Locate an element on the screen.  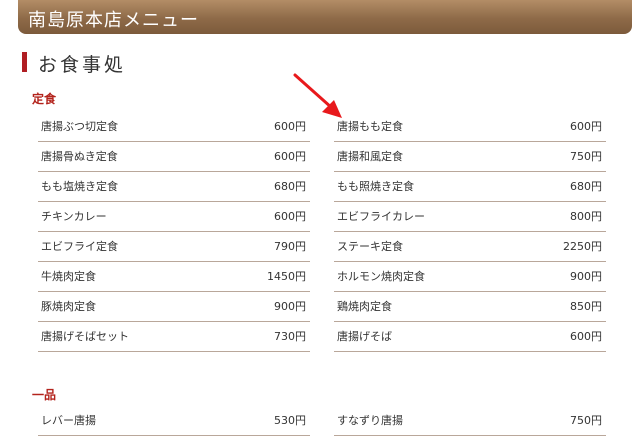
menu-item: 豚焼肉定食 900円 is located at coordinates (174, 307).